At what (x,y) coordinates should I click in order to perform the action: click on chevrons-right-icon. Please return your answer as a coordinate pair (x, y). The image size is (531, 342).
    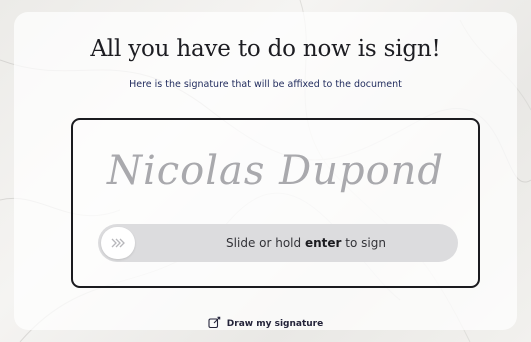
    Looking at the image, I should click on (118, 243).